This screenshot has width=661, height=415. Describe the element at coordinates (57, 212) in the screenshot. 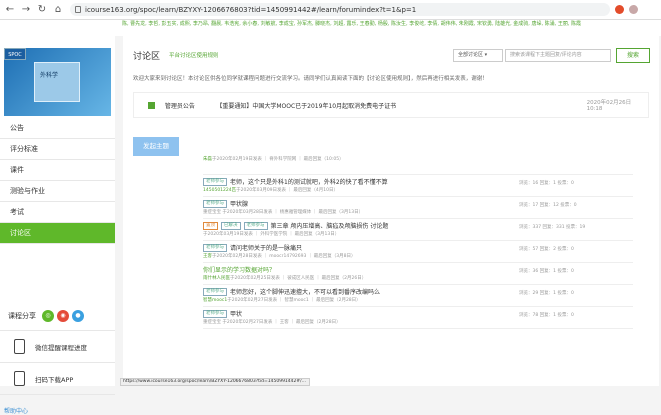

I see `sidebar-item-4: 考试` at that location.